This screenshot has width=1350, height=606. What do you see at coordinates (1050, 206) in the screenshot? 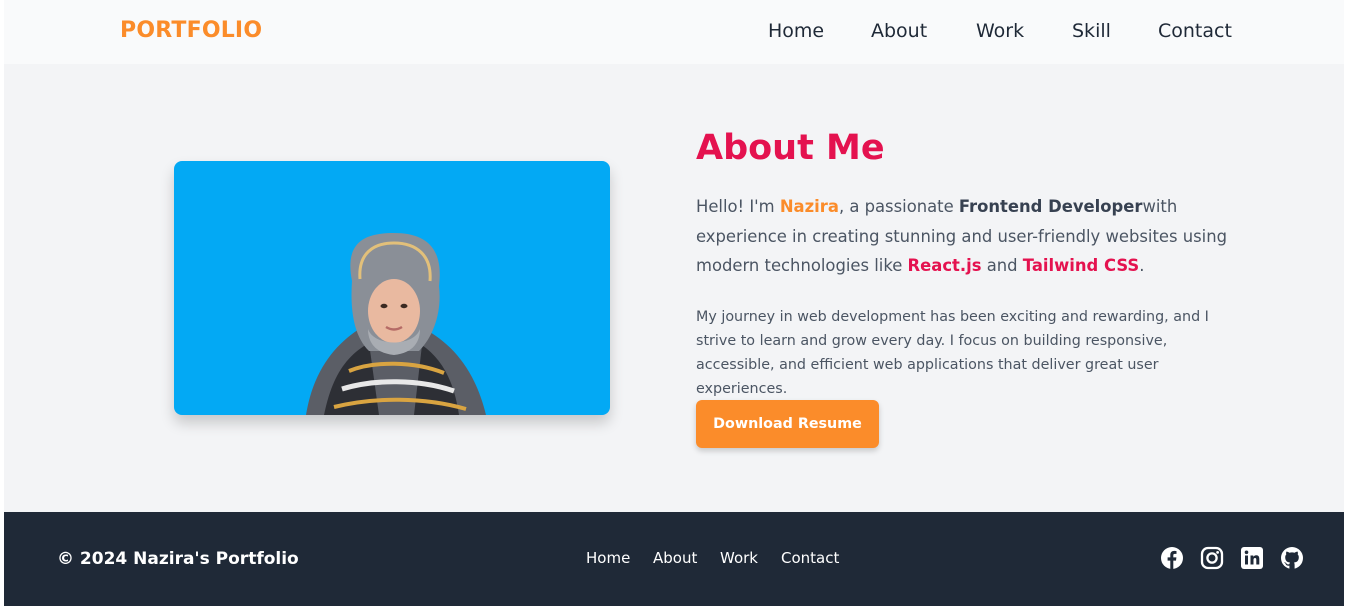
I see `intro-role: Frontend Developer` at bounding box center [1050, 206].